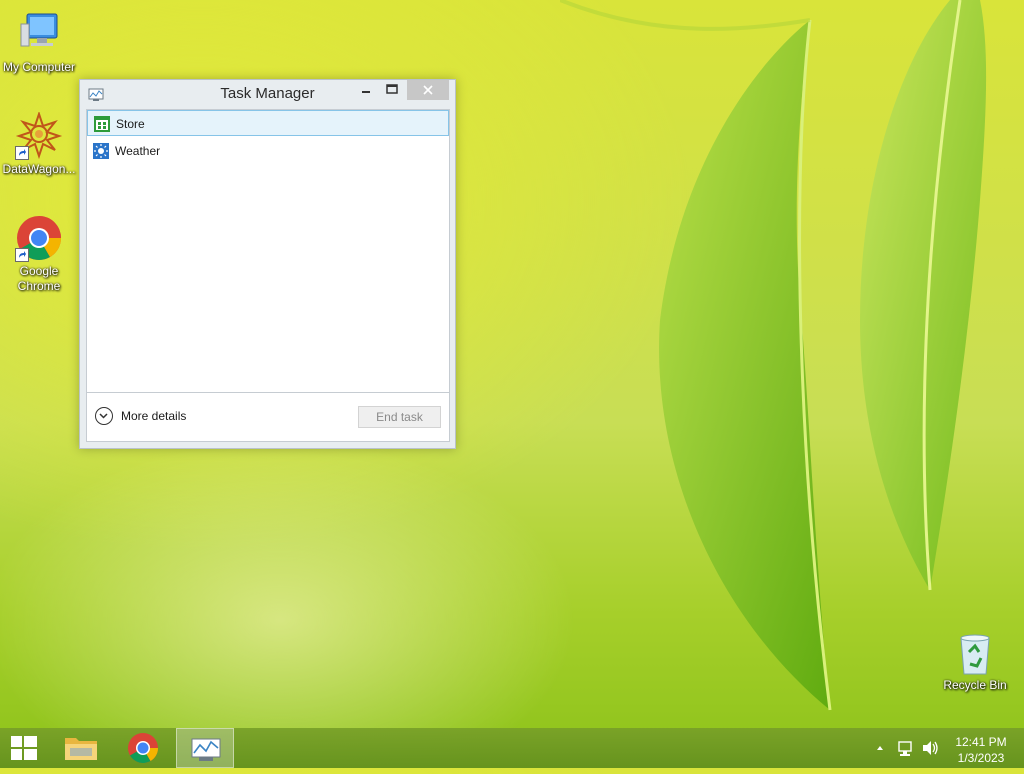  I want to click on running-apps-list: Store Weather, so click(268, 251).